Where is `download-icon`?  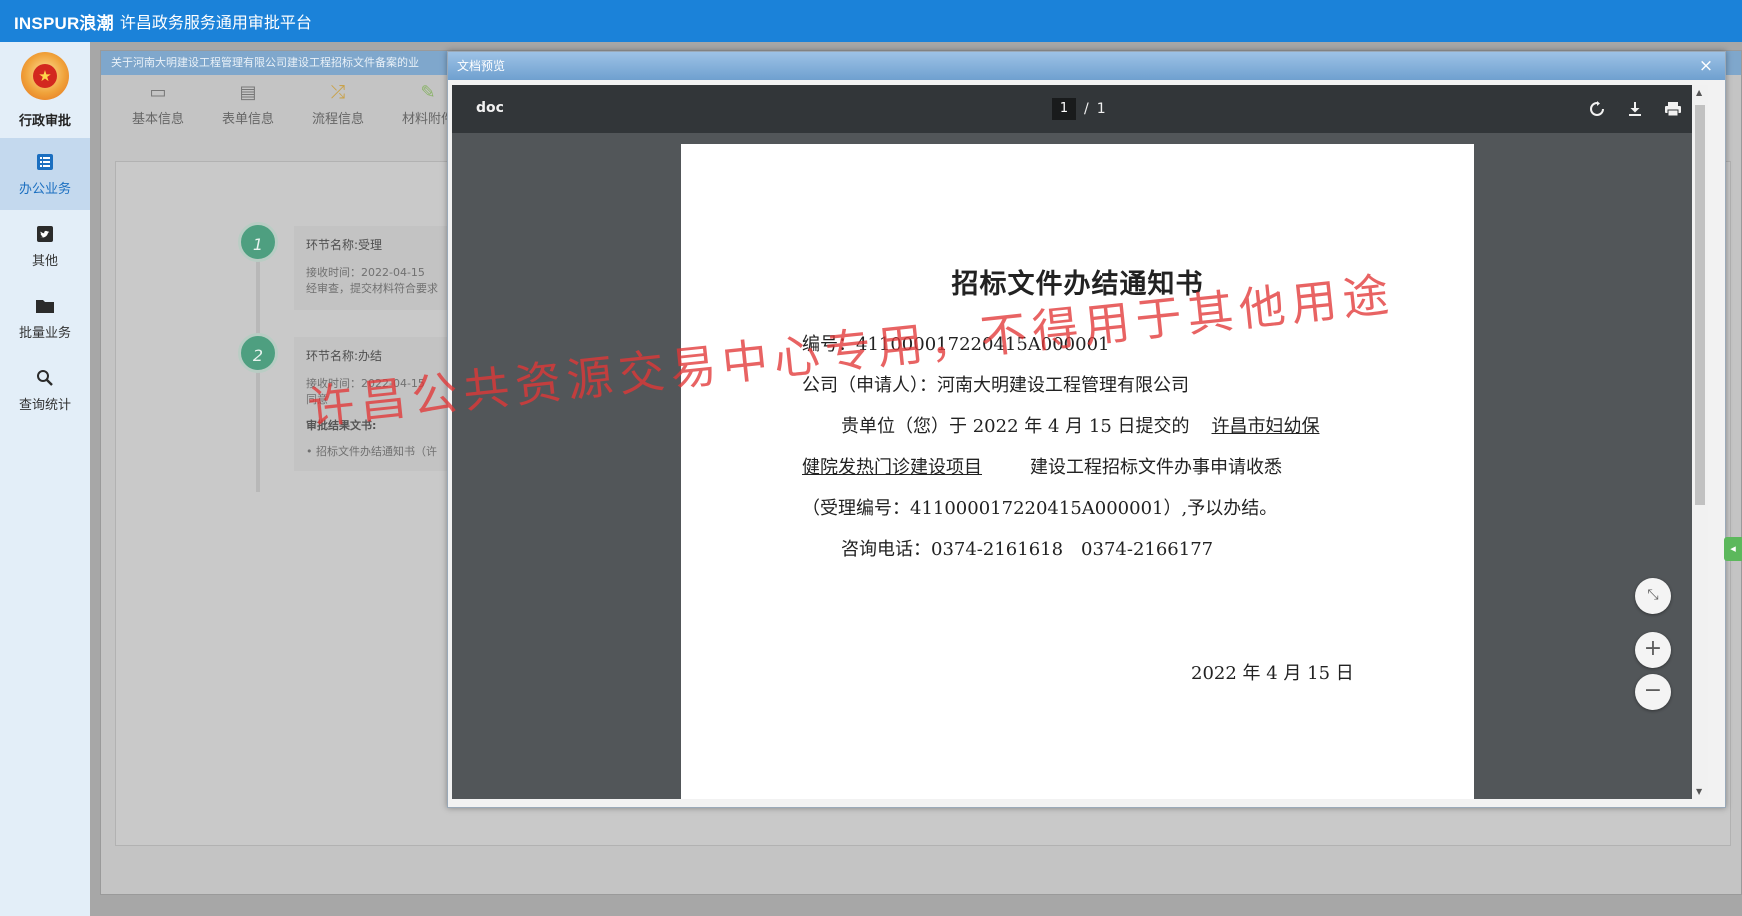
download-icon is located at coordinates (1635, 109).